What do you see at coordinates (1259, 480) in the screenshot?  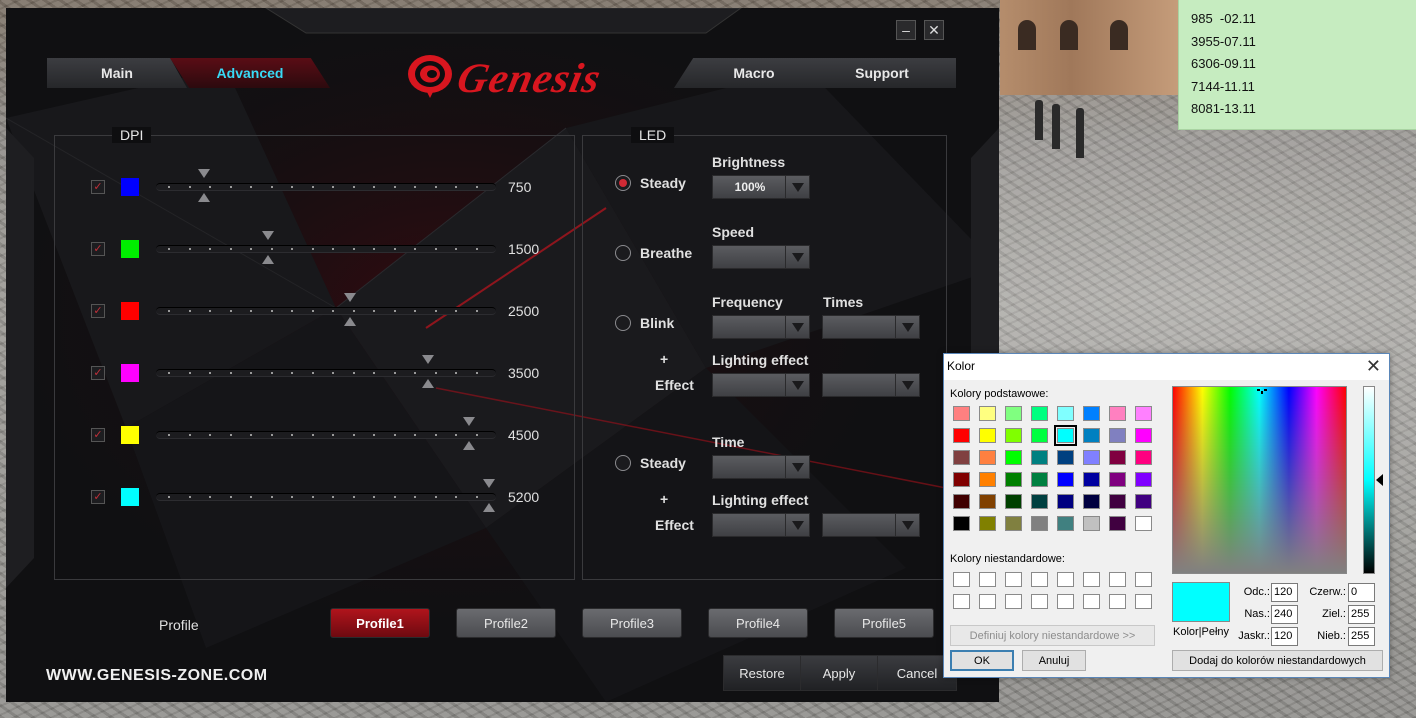 I see `color-spectrum` at bounding box center [1259, 480].